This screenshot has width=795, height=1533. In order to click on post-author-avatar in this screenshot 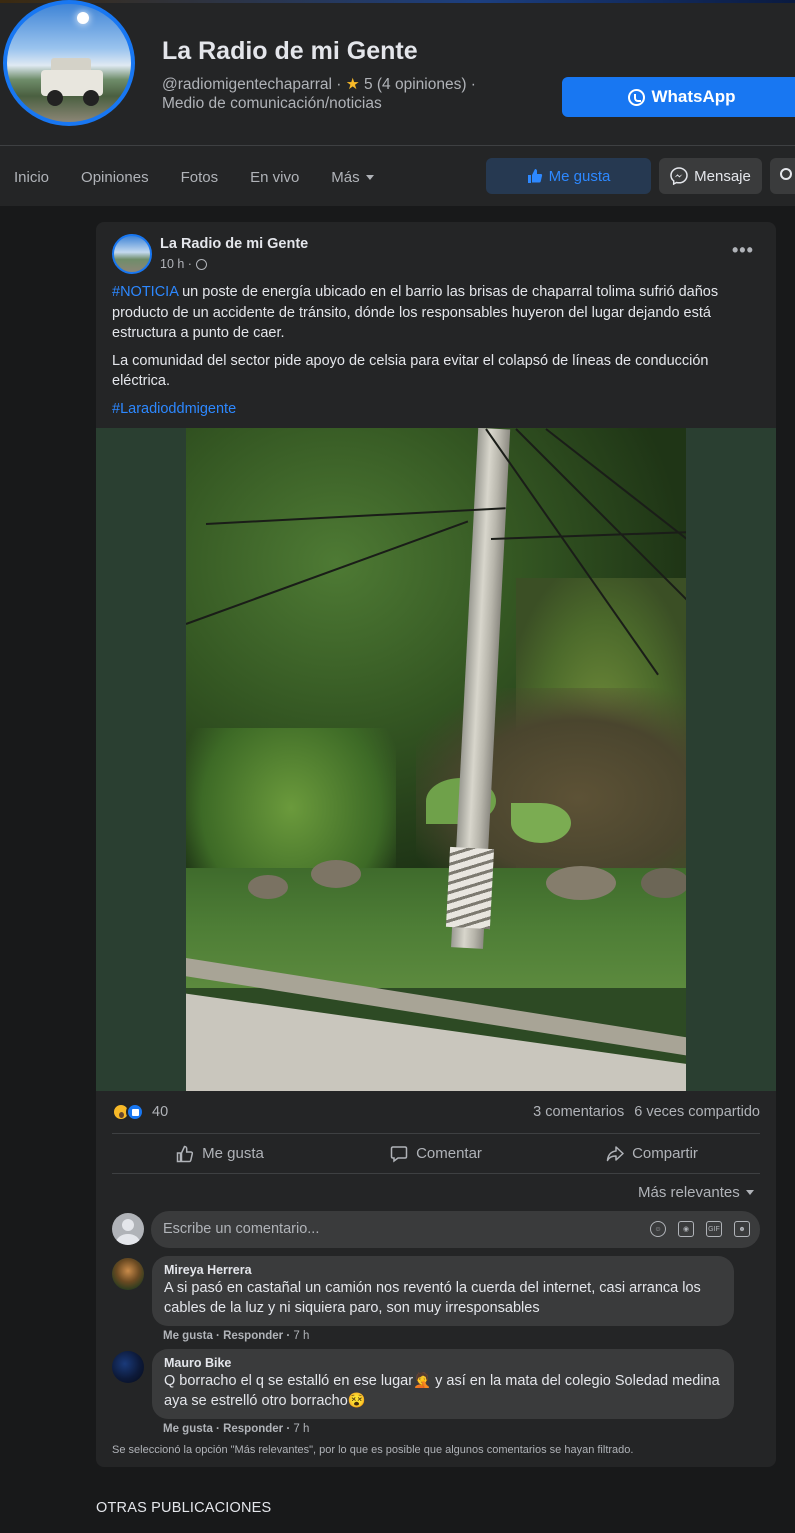, I will do `click(132, 254)`.